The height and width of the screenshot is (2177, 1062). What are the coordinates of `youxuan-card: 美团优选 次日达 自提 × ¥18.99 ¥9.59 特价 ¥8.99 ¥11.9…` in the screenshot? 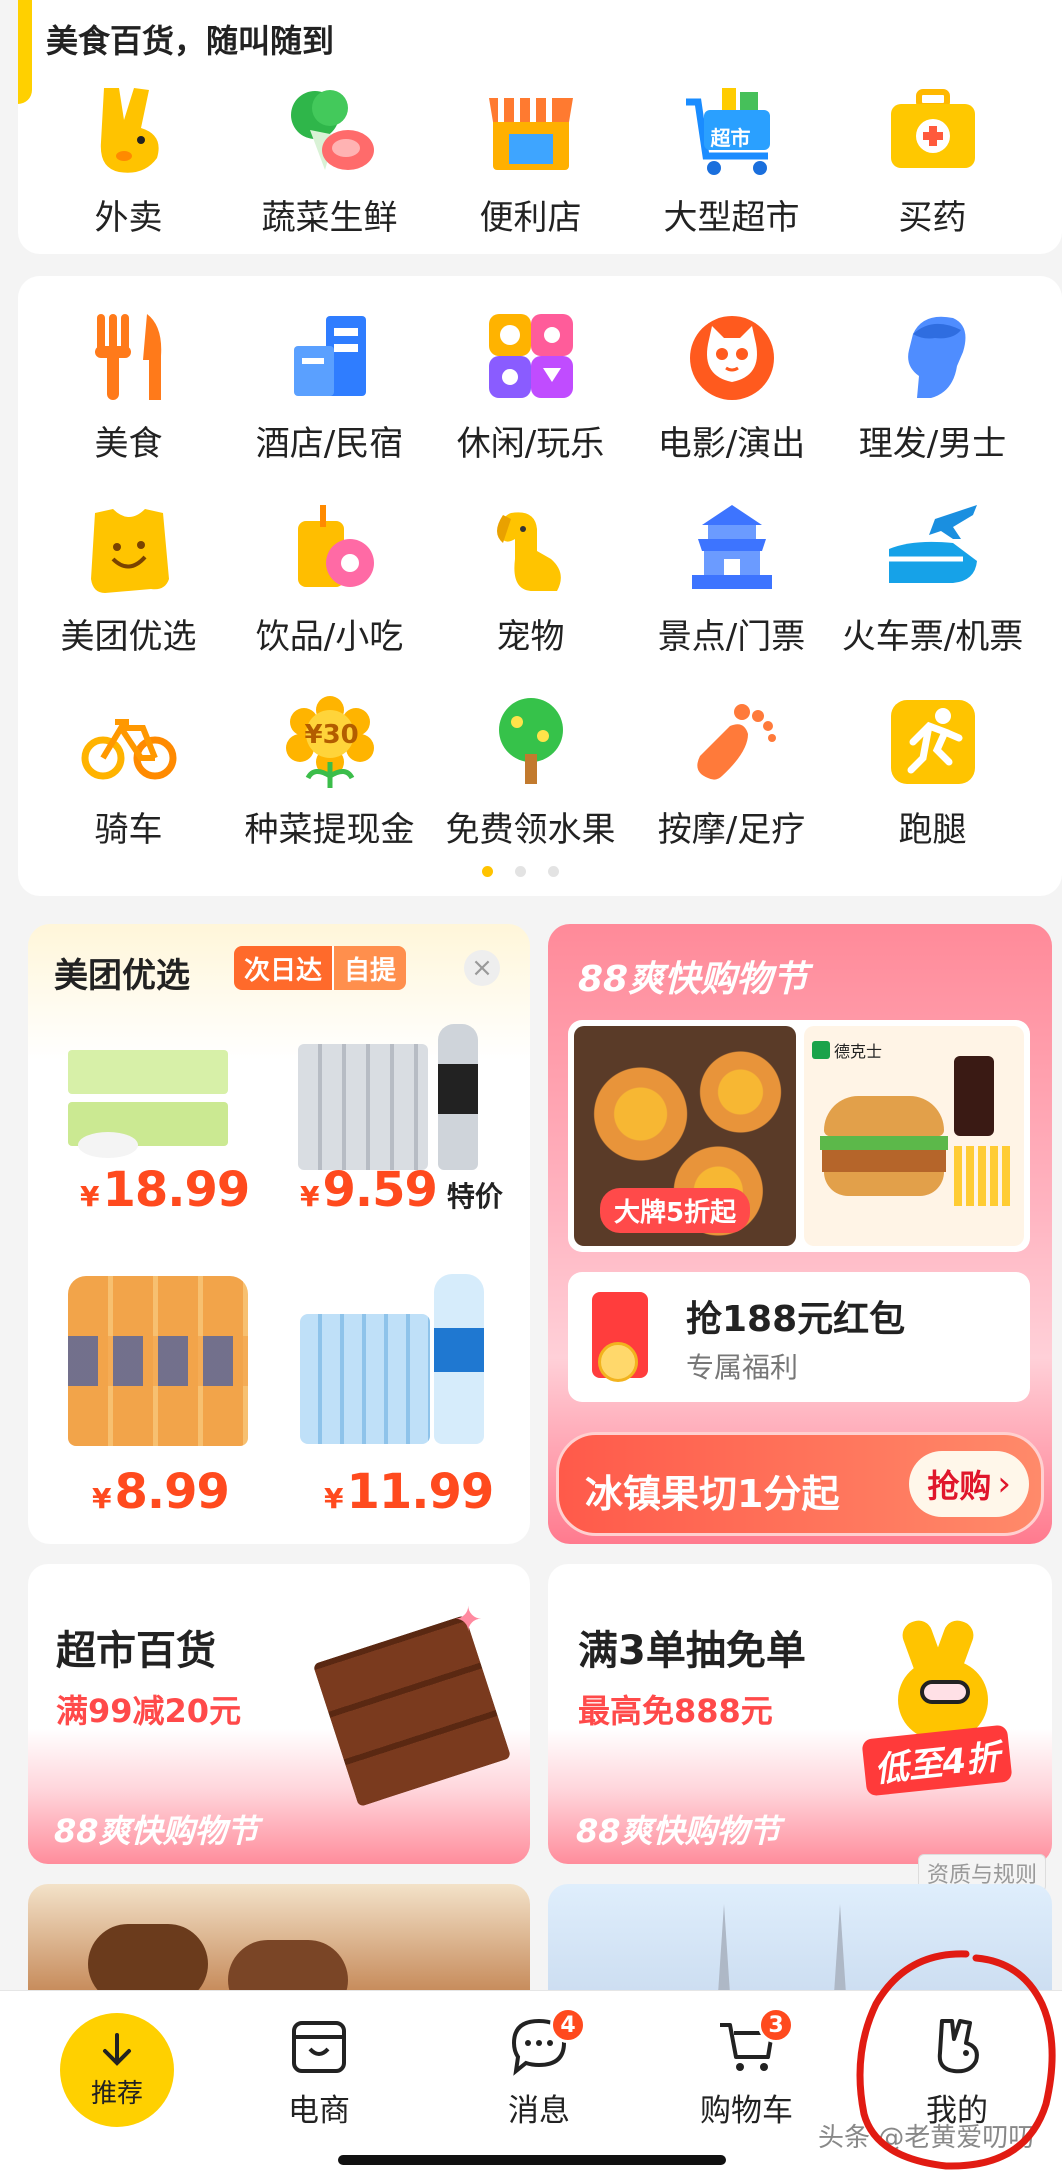 It's located at (279, 1234).